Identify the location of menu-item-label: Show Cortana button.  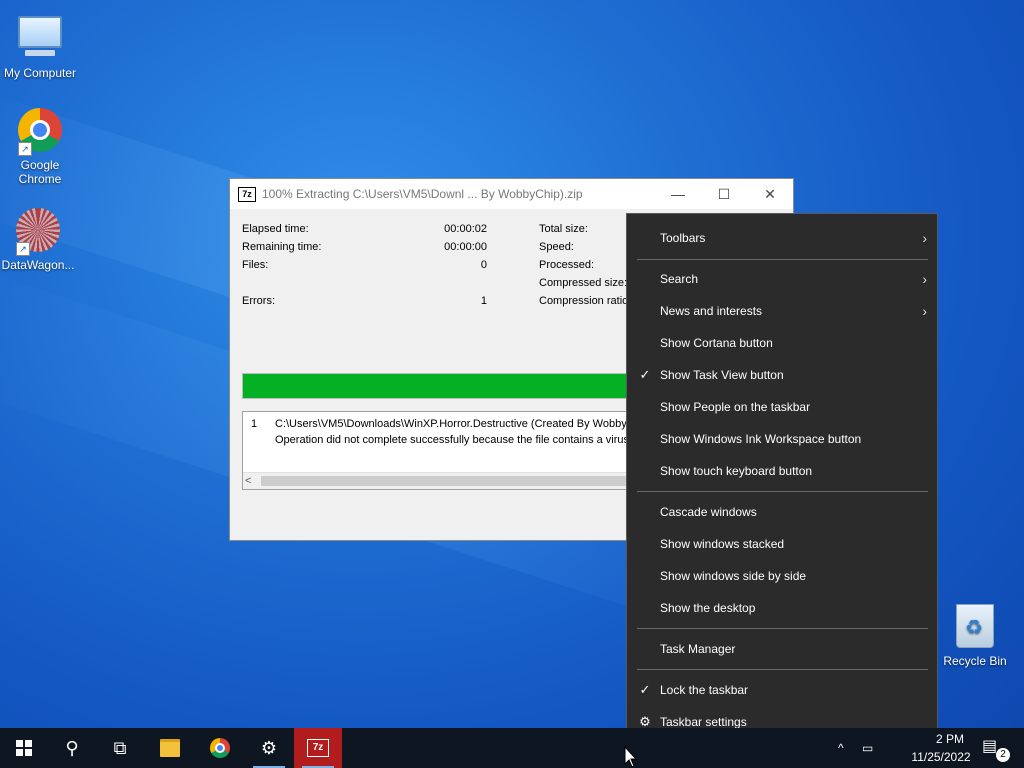
(716, 343).